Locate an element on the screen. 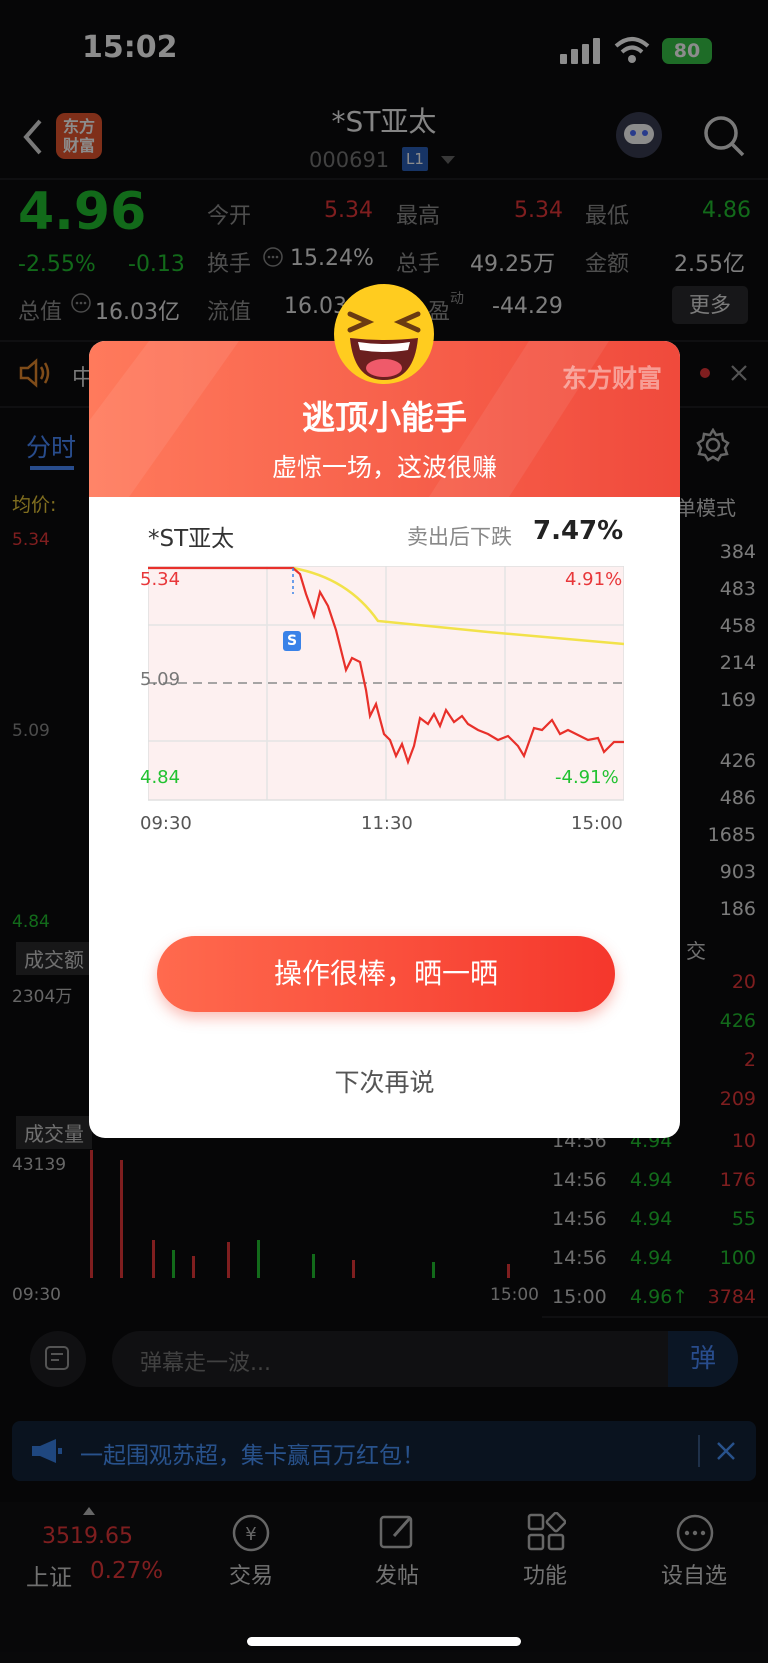 The image size is (768, 1663). drop-label: 卖出后下跌 is located at coordinates (459, 537).